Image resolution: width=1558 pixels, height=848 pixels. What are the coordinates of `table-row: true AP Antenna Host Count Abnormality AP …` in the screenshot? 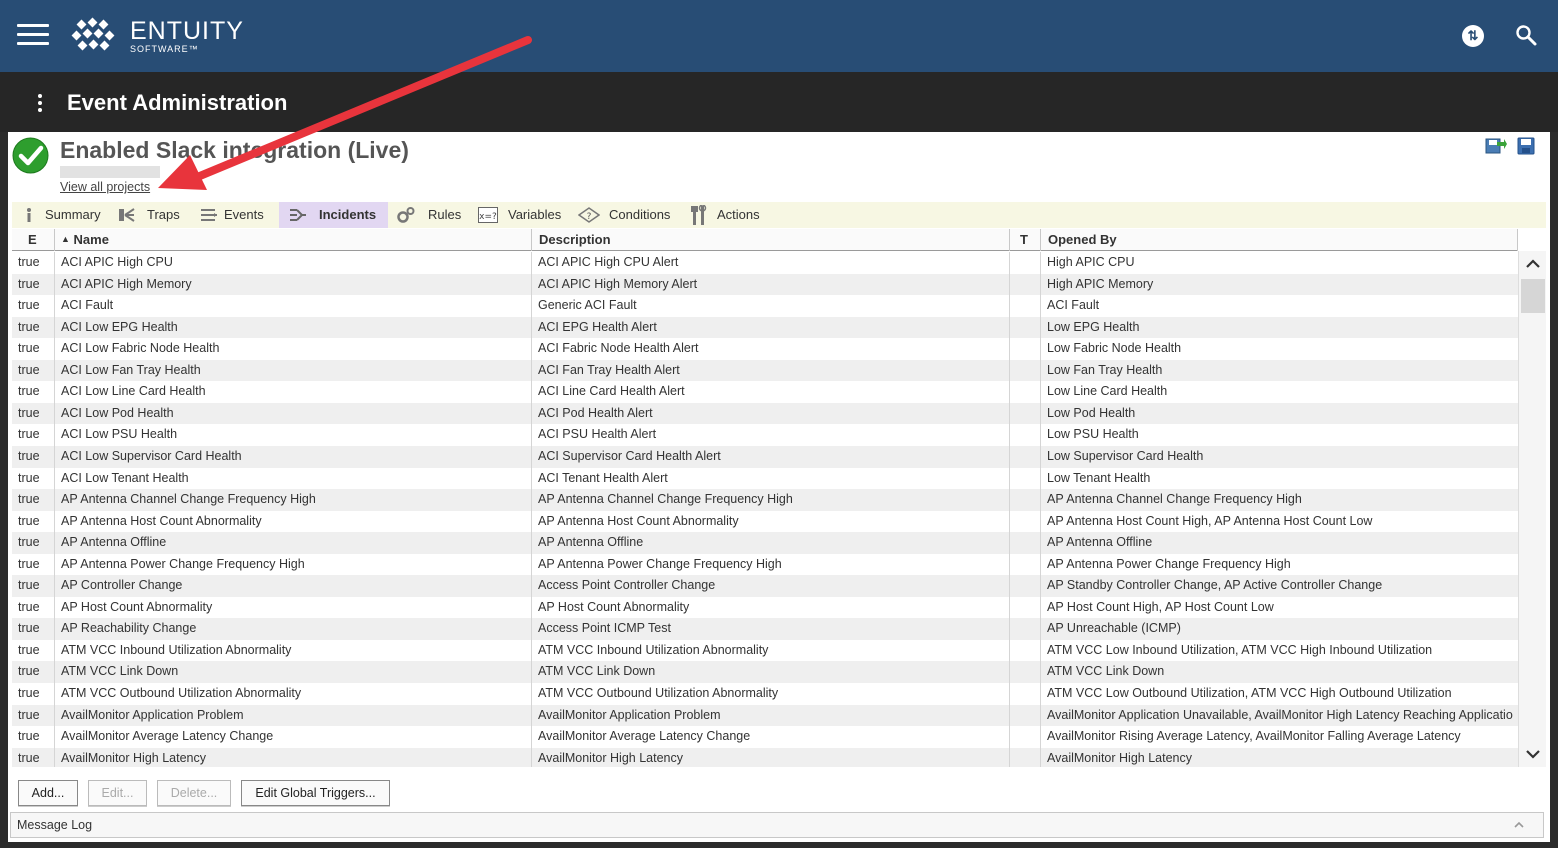 It's located at (765, 521).